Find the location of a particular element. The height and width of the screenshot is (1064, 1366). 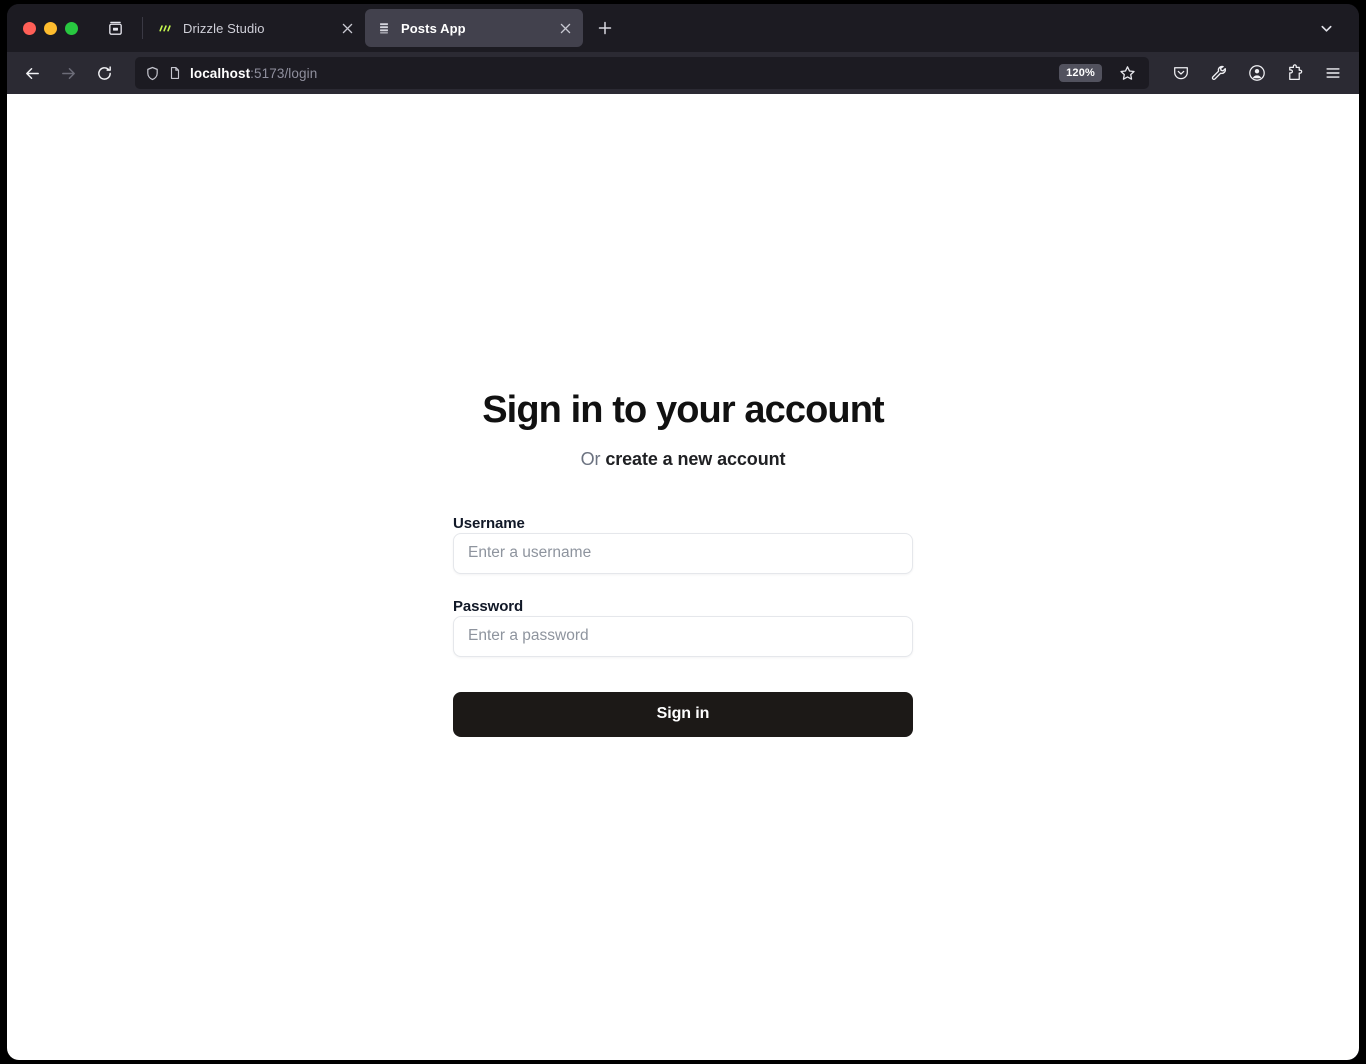

page-document-glyph is located at coordinates (175, 73).